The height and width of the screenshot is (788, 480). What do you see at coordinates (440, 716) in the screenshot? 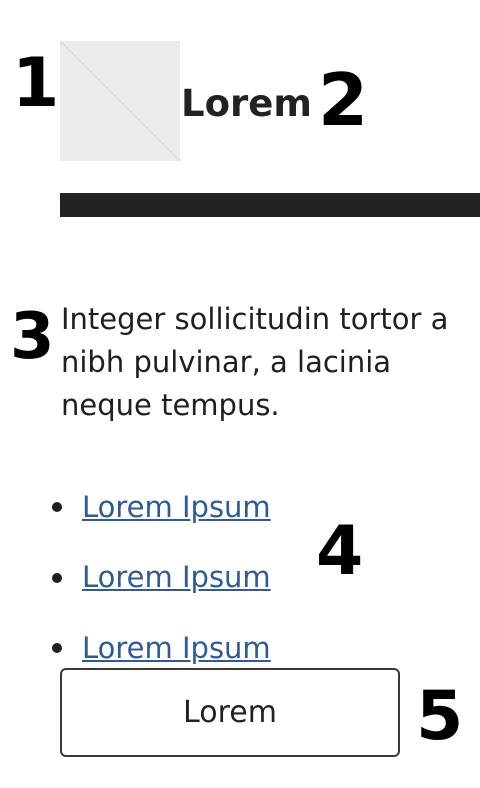
I see `annotation-marker-5: 5` at bounding box center [440, 716].